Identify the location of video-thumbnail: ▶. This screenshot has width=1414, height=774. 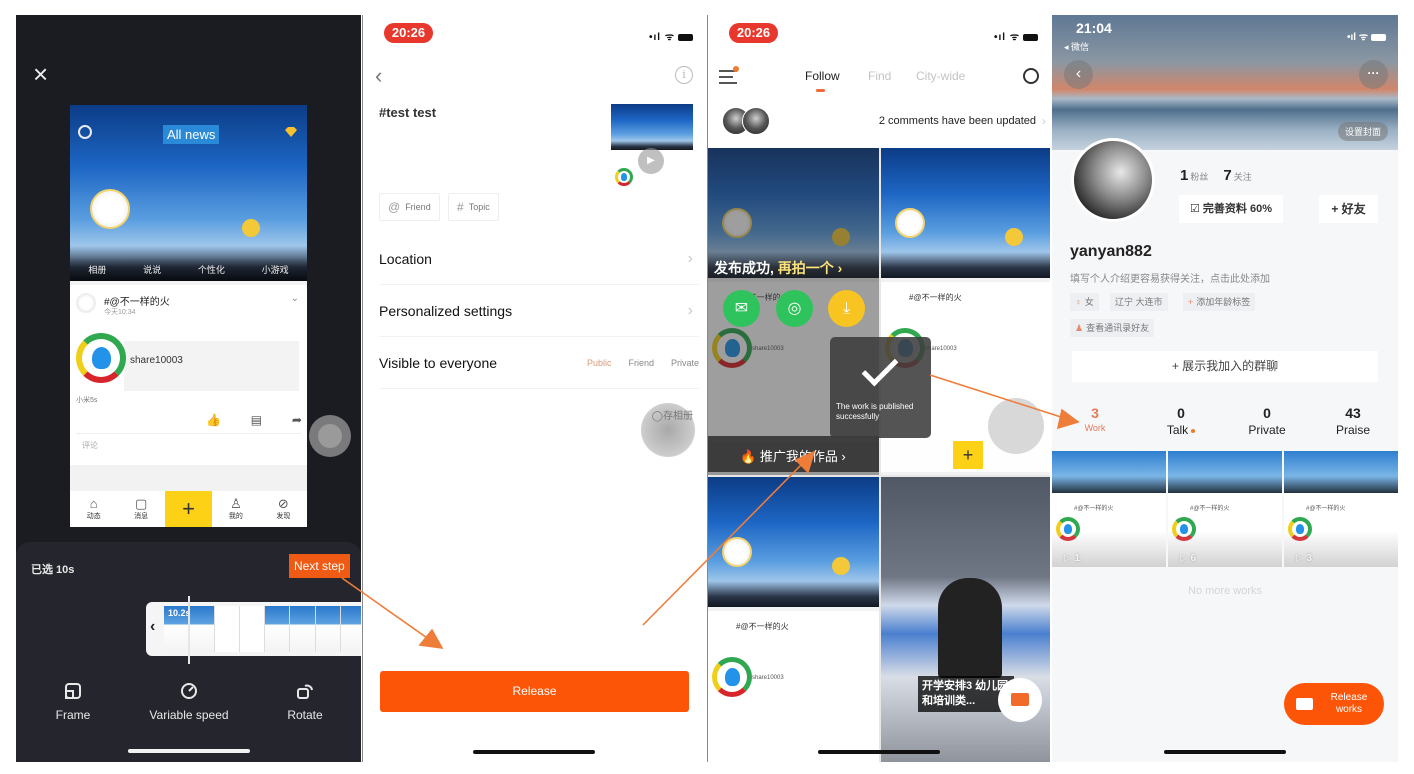
(652, 159).